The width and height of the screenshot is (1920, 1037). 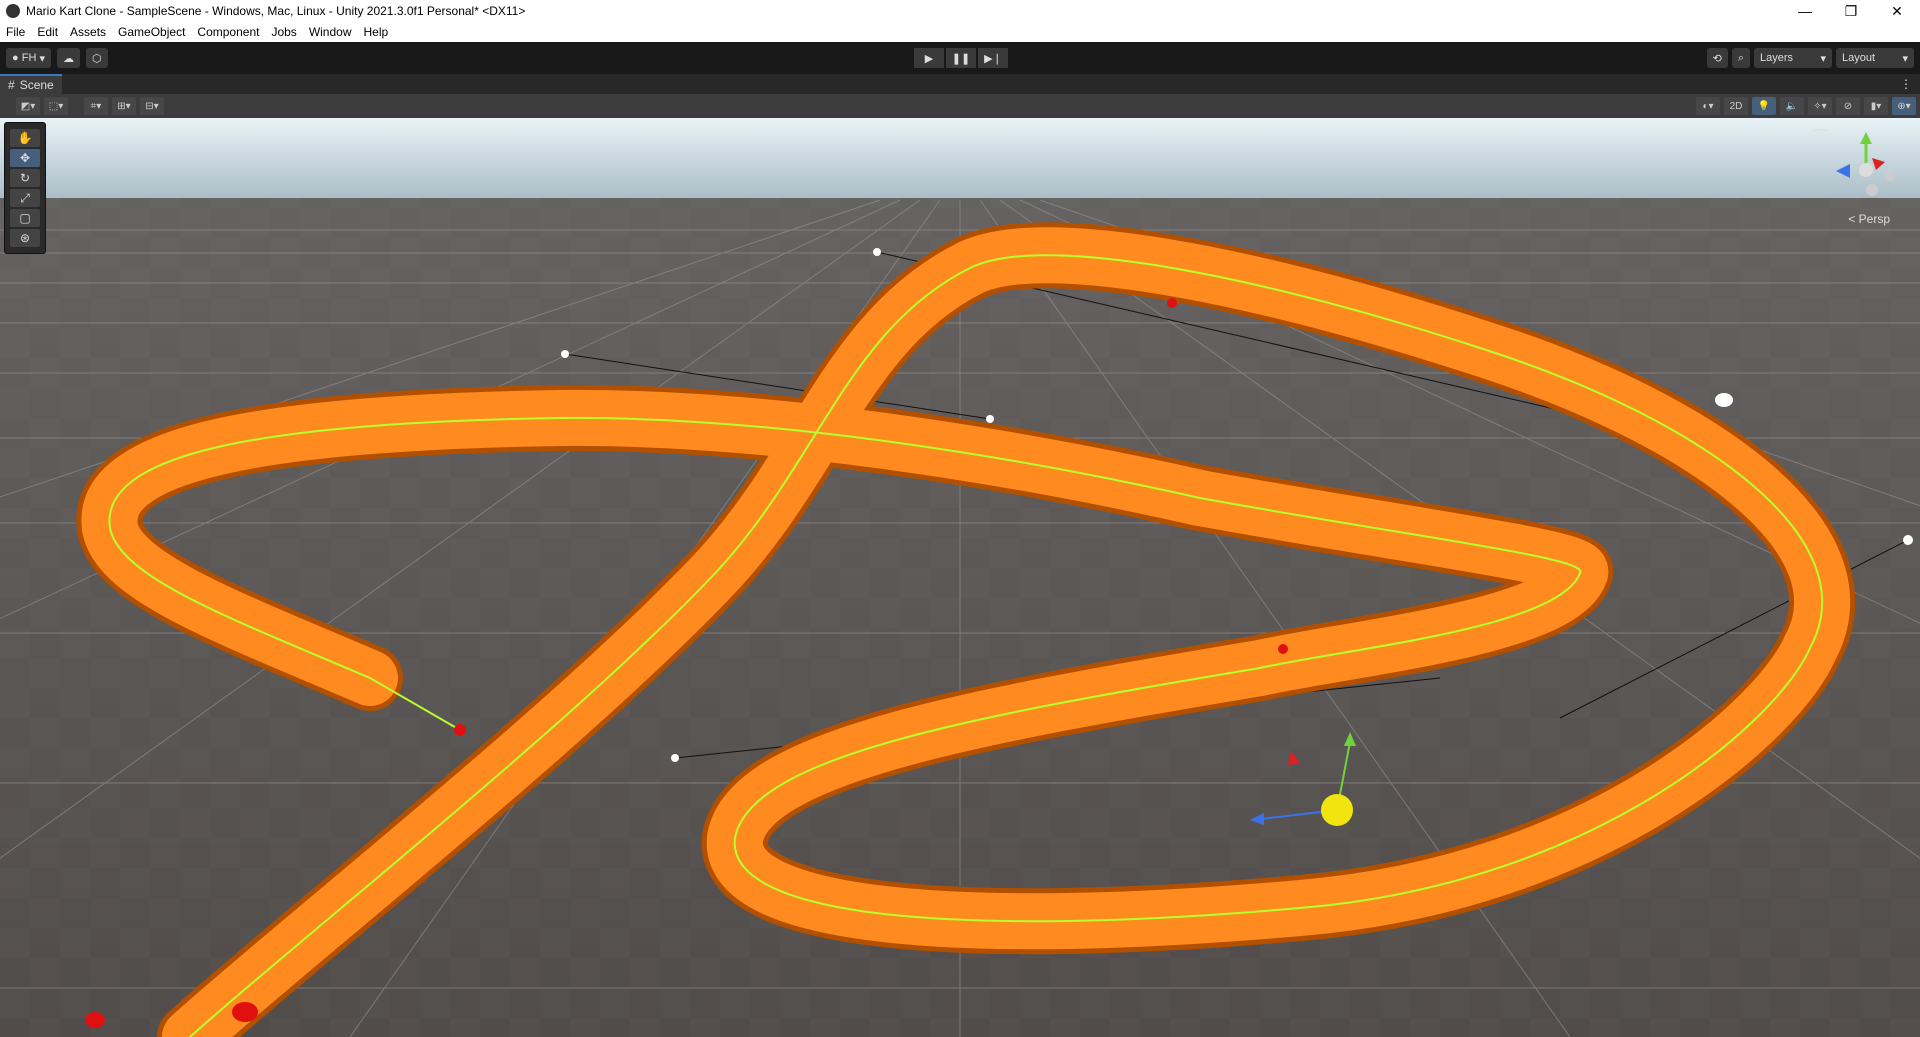 I want to click on search-icon: ⌕, so click(x=1740, y=57).